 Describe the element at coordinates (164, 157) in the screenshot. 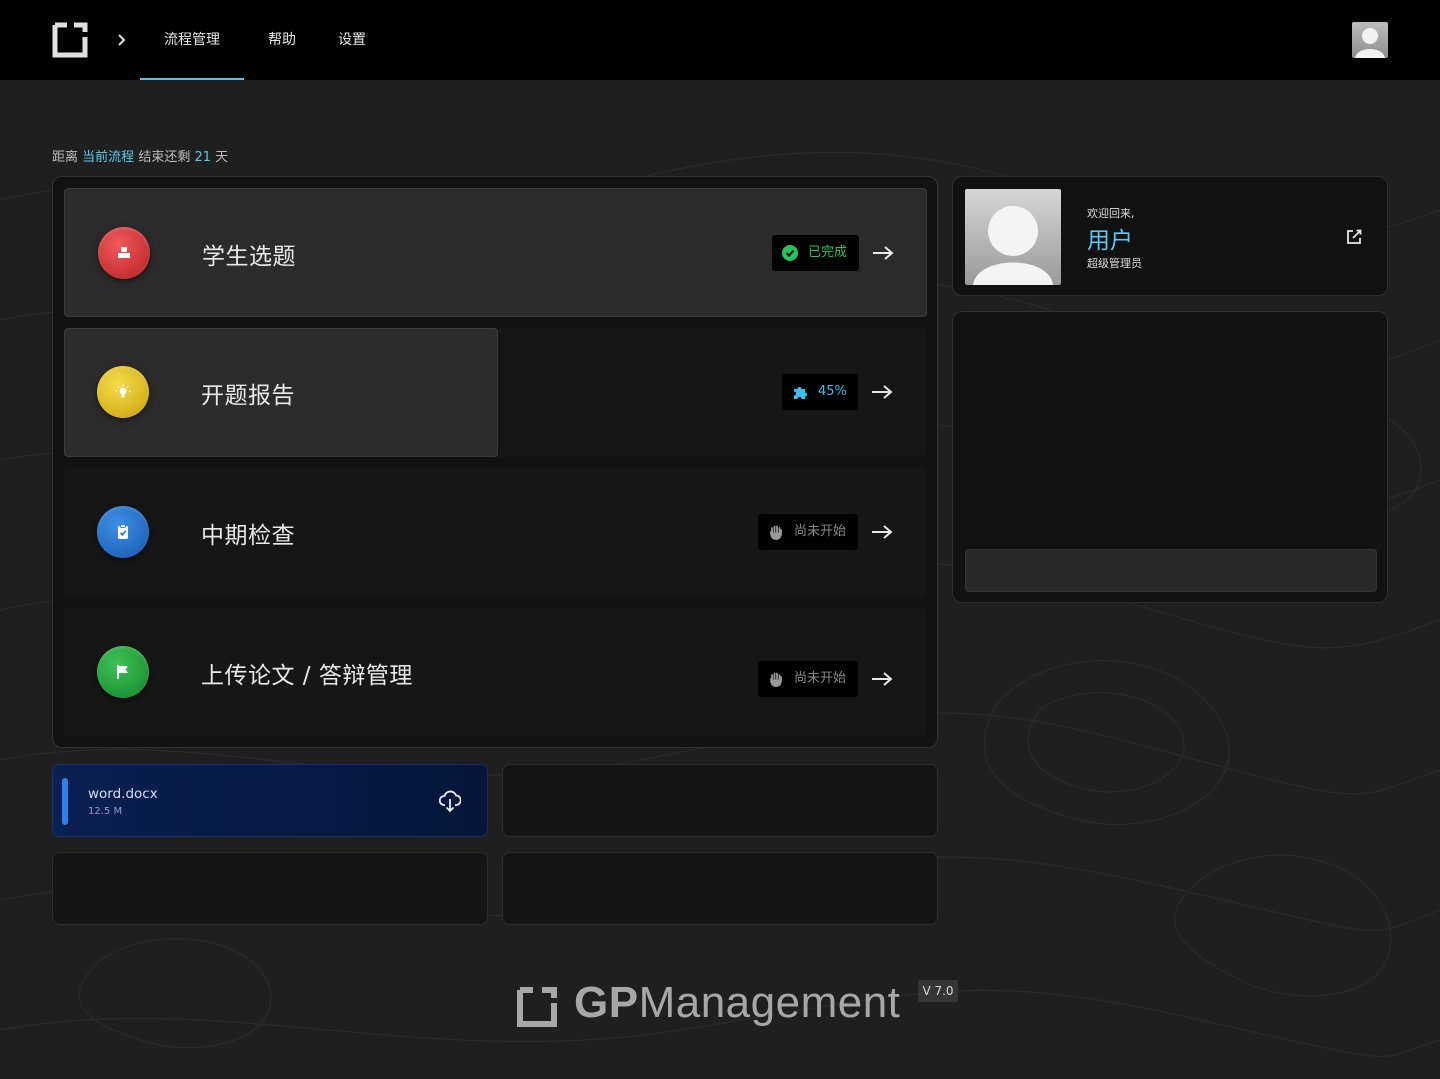

I see `countdown-middle: 结束还剩` at that location.